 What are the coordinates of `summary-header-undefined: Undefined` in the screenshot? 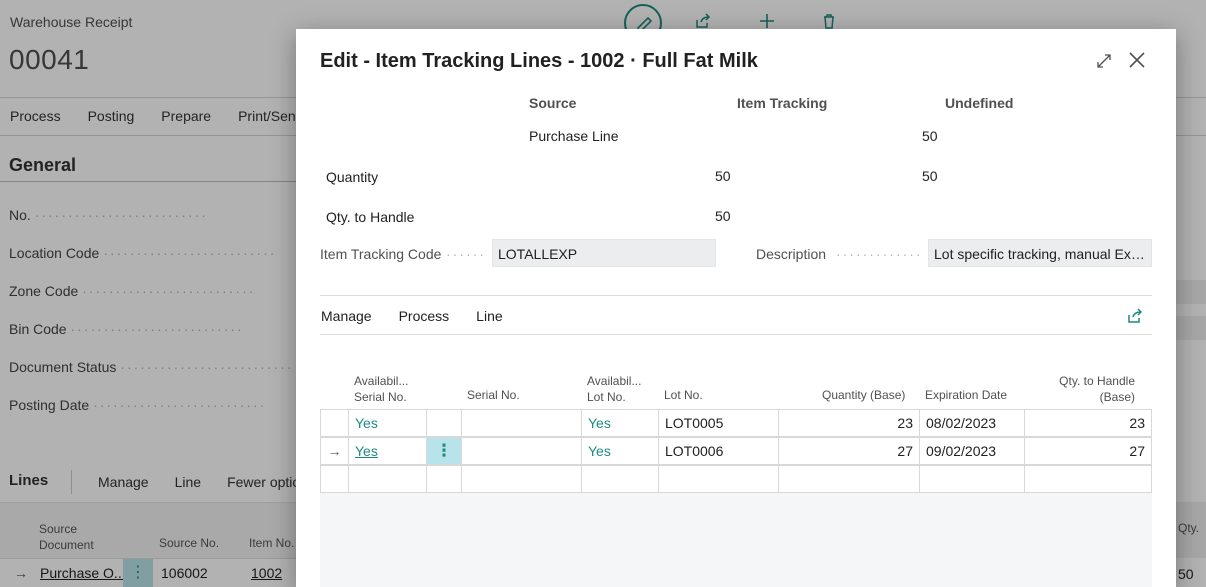 It's located at (979, 103).